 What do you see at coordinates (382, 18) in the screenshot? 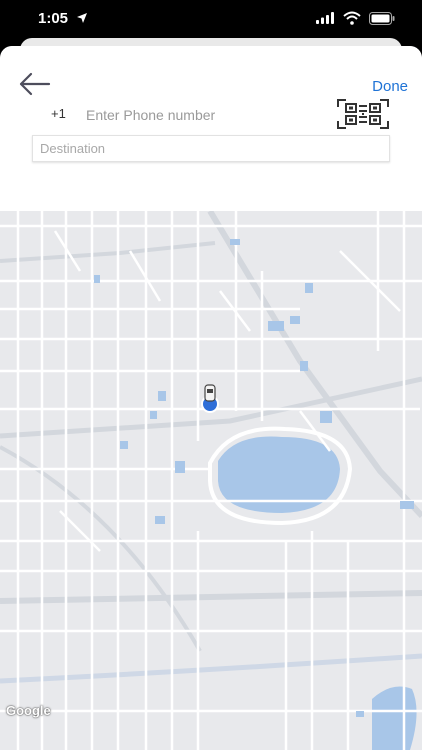
I see `battery-icon` at bounding box center [382, 18].